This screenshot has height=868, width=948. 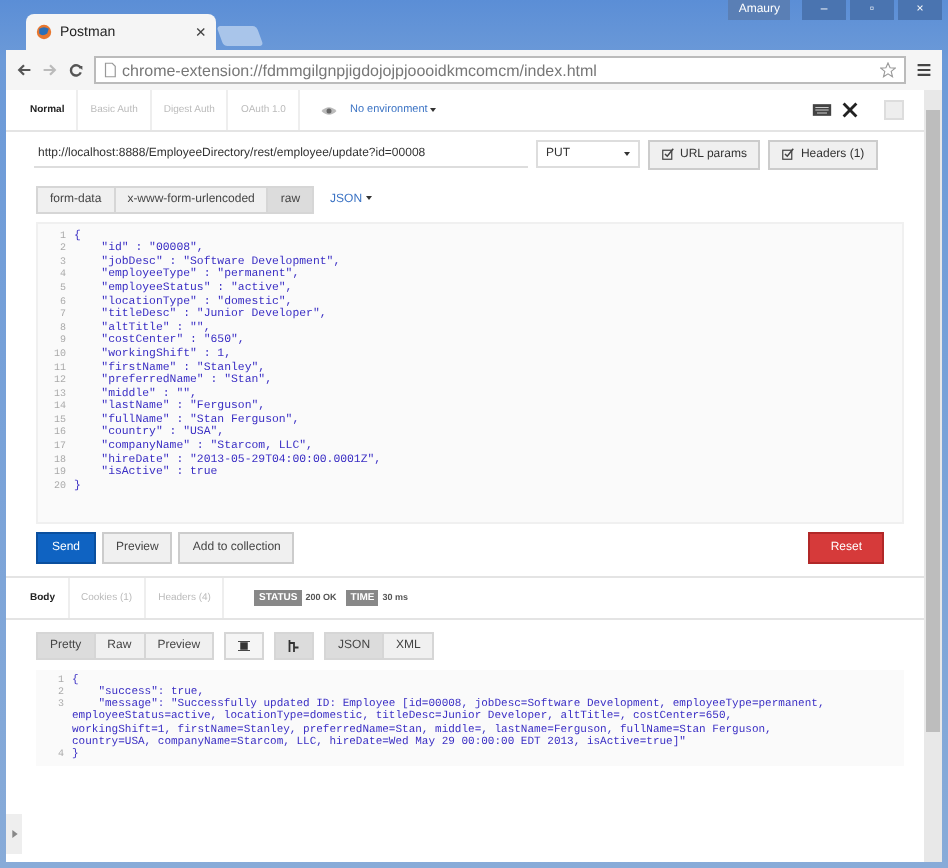 I want to click on menu-icon, so click(x=924, y=70).